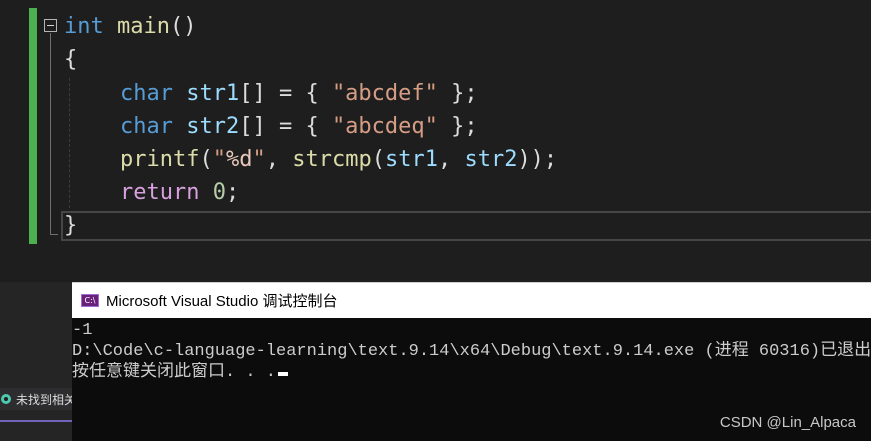 The image size is (871, 441). What do you see at coordinates (537, 159) in the screenshot?
I see `code-token-pun: ));` at bounding box center [537, 159].